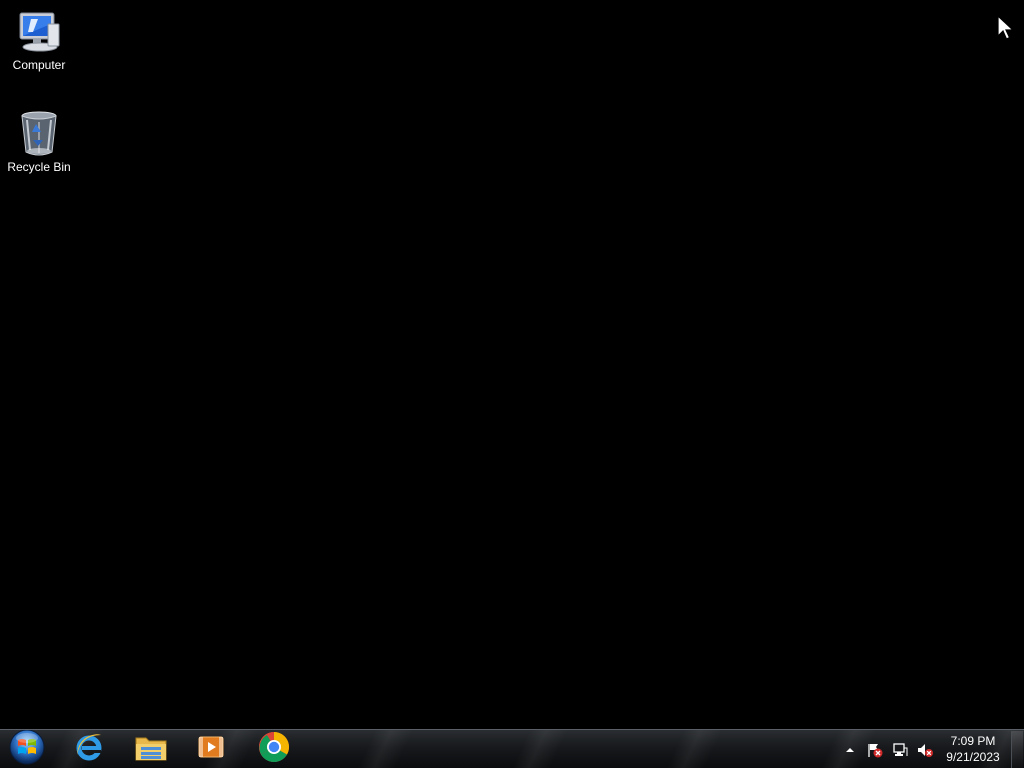 The width and height of the screenshot is (1024, 768). I want to click on mouse-cursor-icon, so click(1006, 27).